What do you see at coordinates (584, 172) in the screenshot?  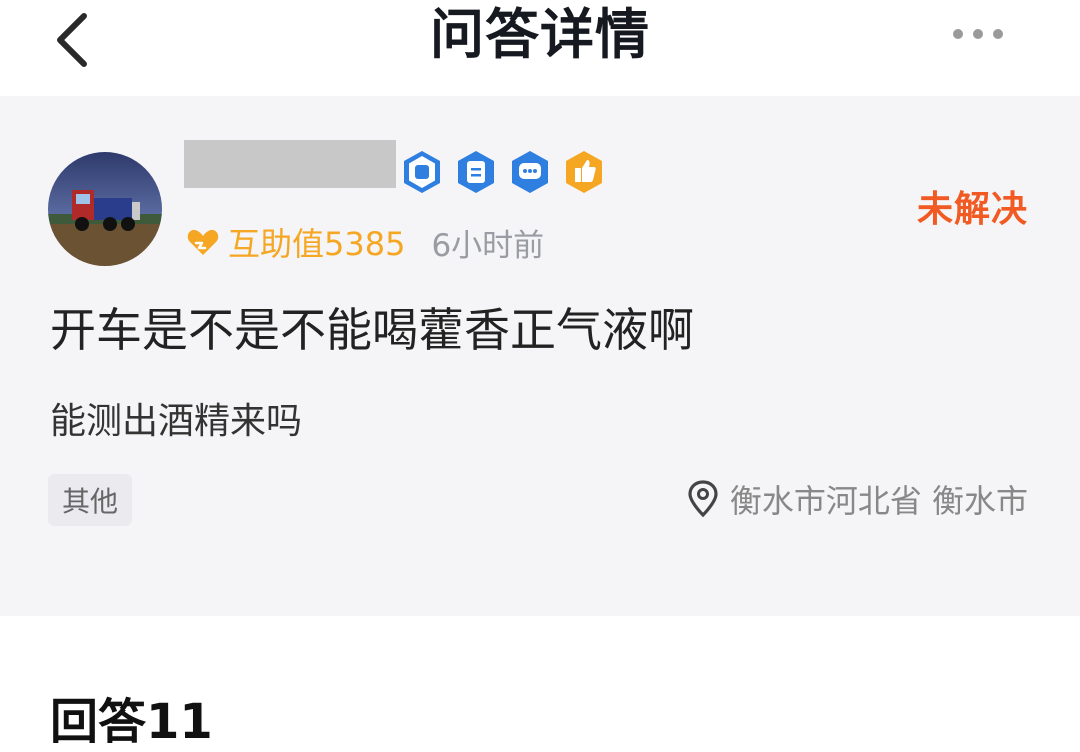 I see `thumbs-up-badge-icon` at bounding box center [584, 172].